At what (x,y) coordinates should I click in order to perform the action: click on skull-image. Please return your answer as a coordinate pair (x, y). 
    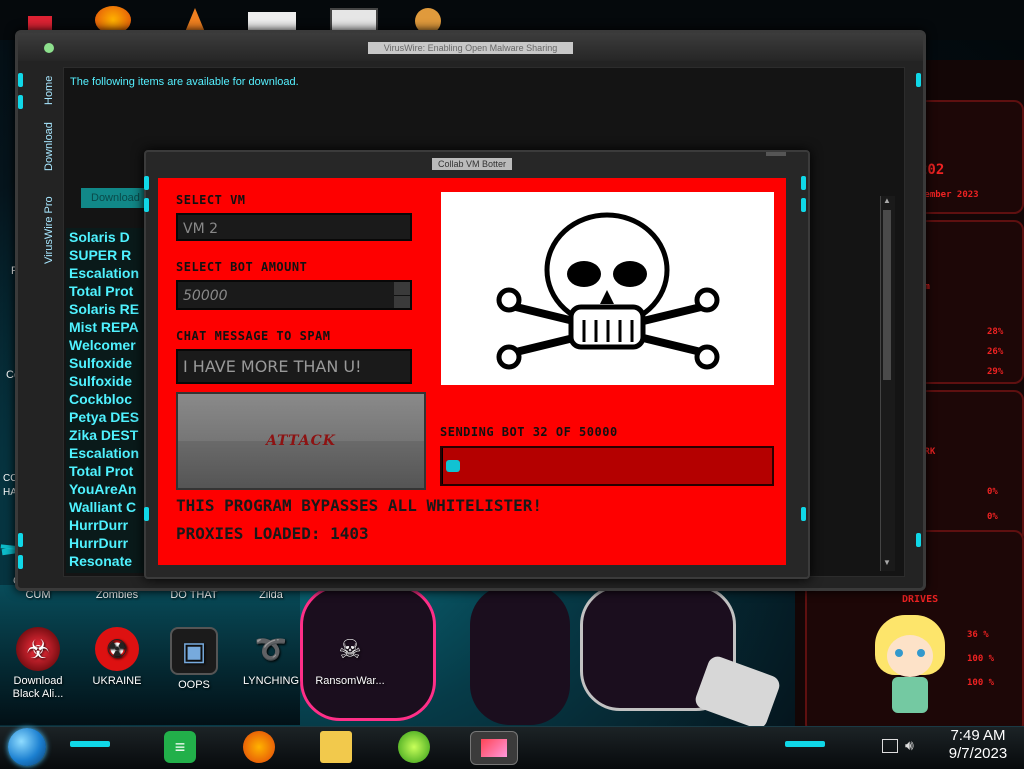
    Looking at the image, I should click on (607, 288).